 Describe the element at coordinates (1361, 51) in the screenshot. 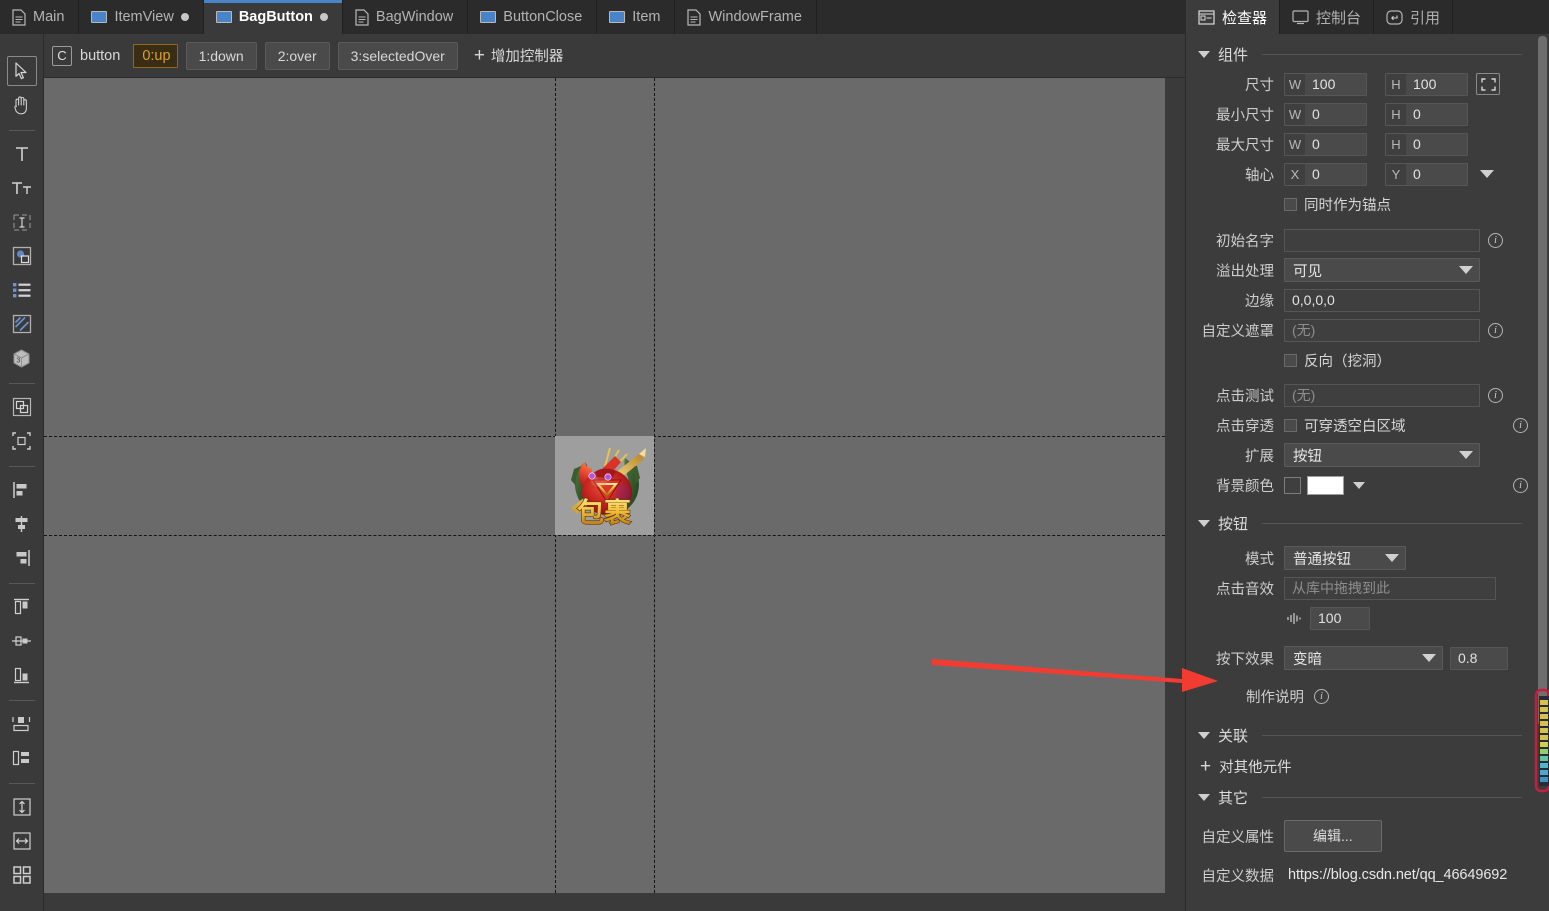

I see `section-header-component: 组件` at that location.